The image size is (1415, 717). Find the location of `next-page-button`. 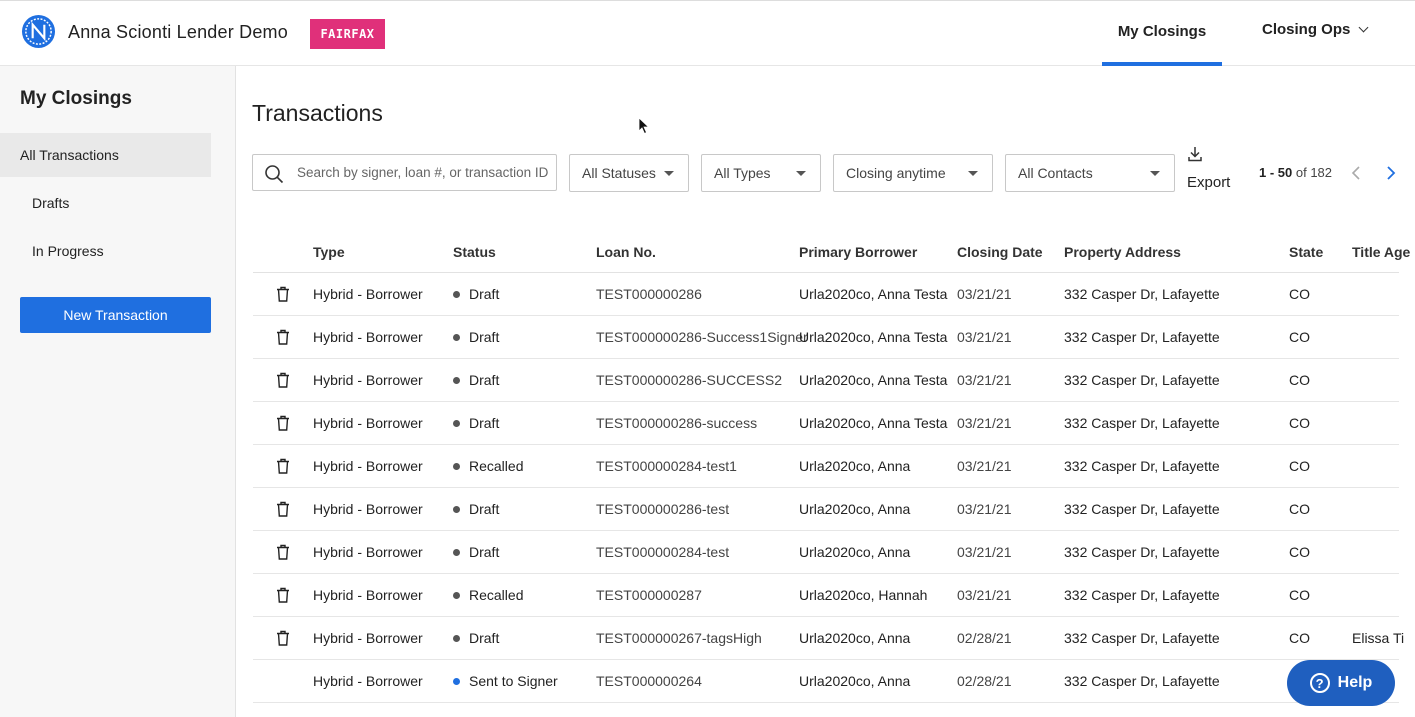

next-page-button is located at coordinates (1391, 173).